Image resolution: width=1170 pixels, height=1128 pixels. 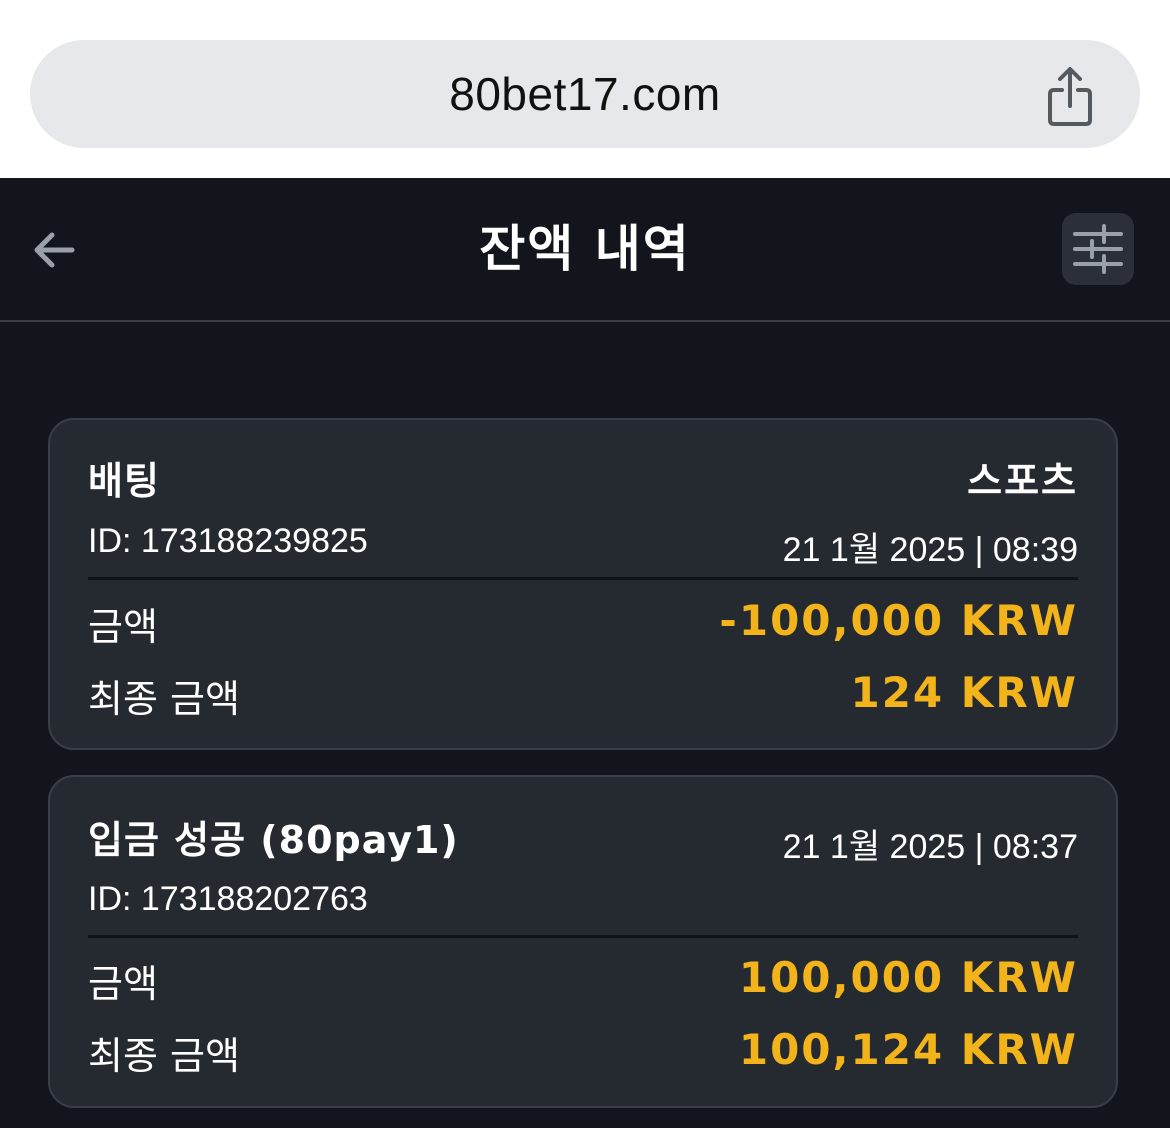 I want to click on amount-value: -100,000 KRW, so click(x=898, y=620).